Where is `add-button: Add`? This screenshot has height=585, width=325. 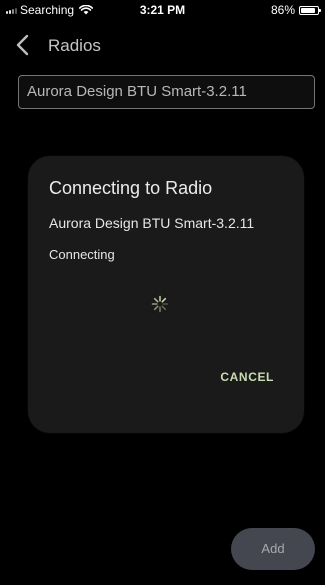
add-button: Add is located at coordinates (273, 549).